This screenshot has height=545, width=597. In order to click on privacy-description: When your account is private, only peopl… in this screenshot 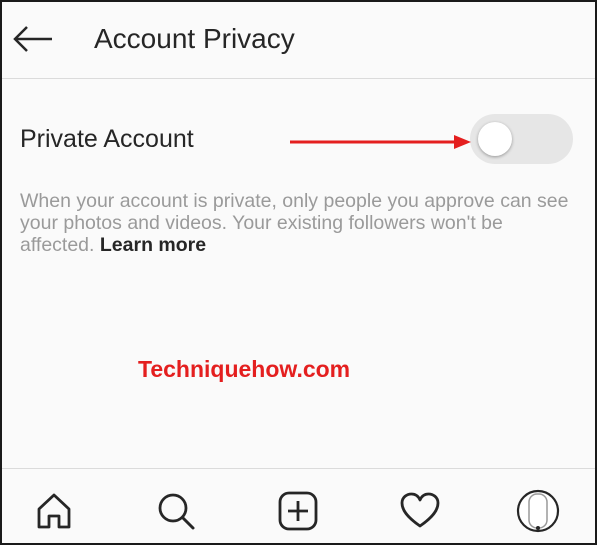, I will do `click(300, 223)`.